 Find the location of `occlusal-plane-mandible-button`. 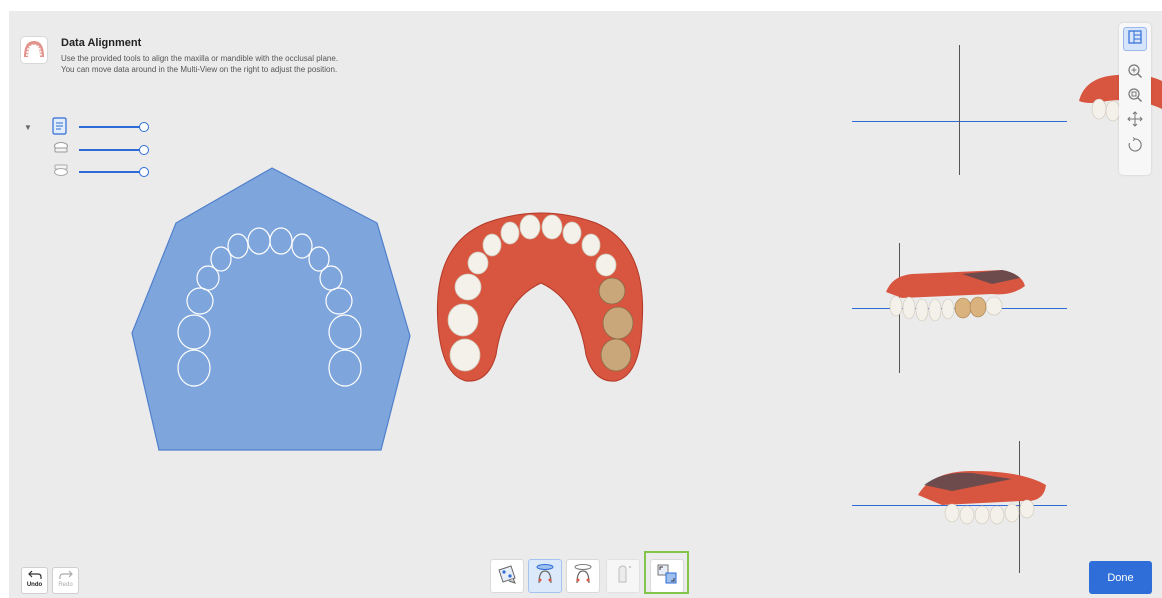

occlusal-plane-mandible-button is located at coordinates (583, 576).